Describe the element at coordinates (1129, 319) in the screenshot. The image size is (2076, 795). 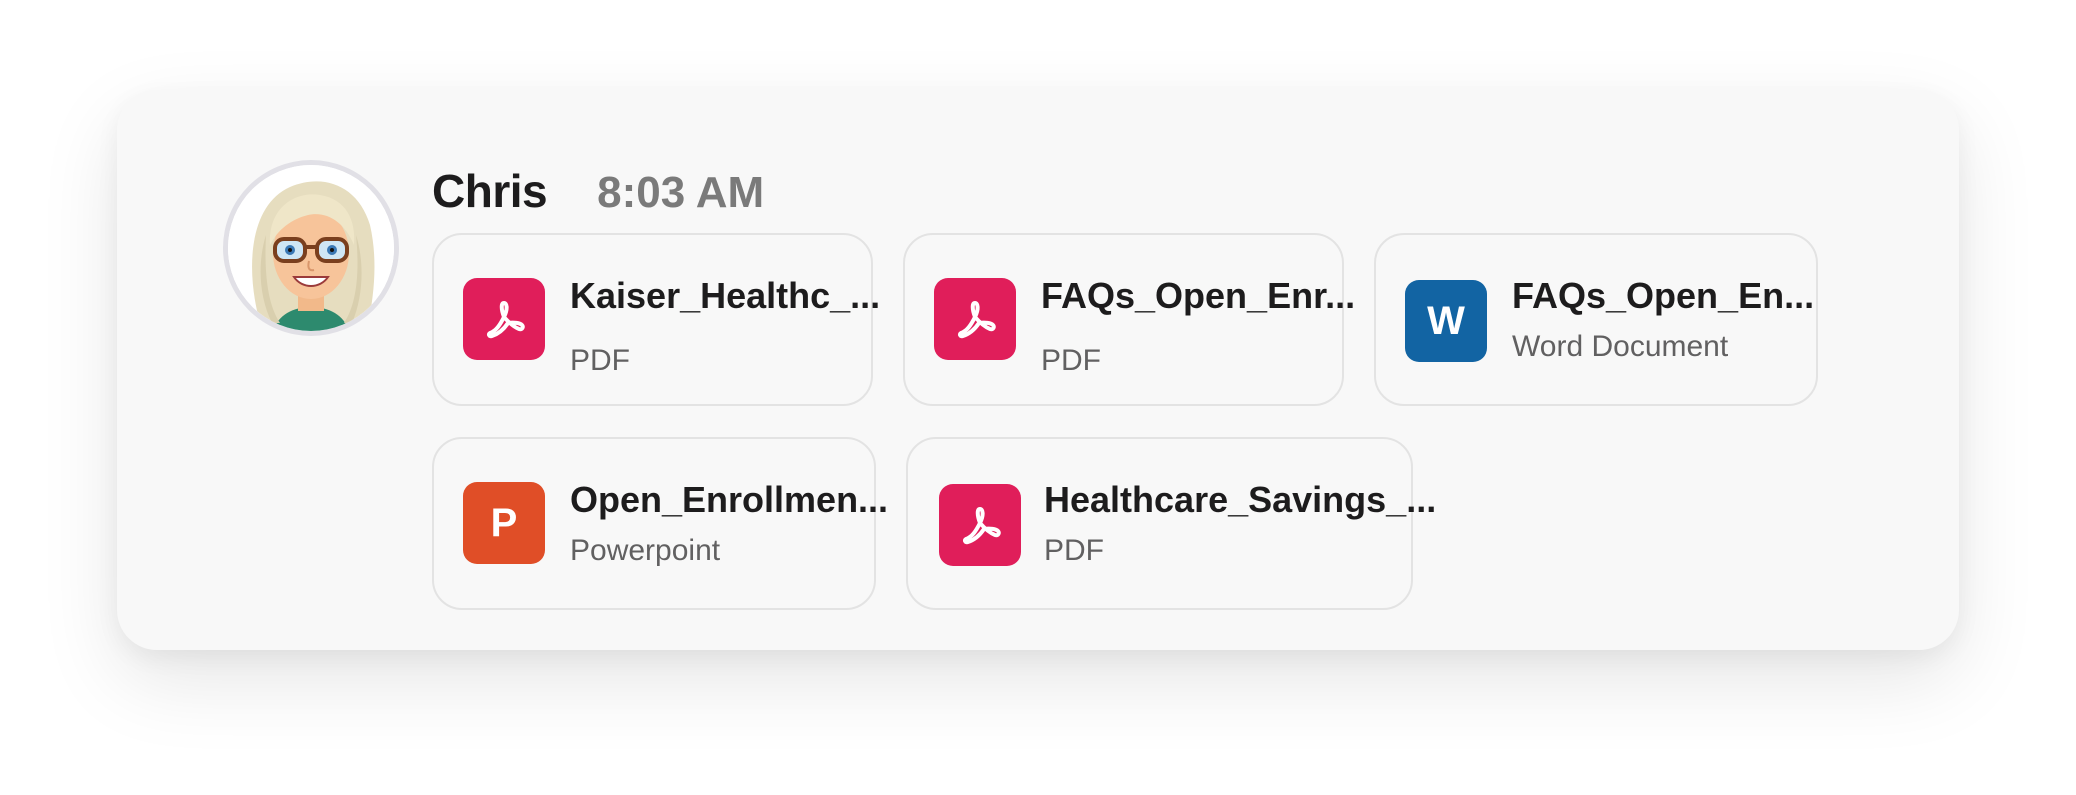
I see `file-attachment: FAQs_Open_Enr... PDF` at that location.